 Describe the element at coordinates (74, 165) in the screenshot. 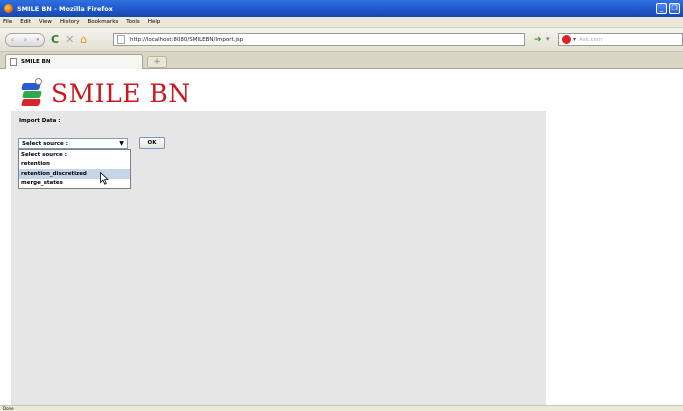

I see `option-retention: retention` at that location.